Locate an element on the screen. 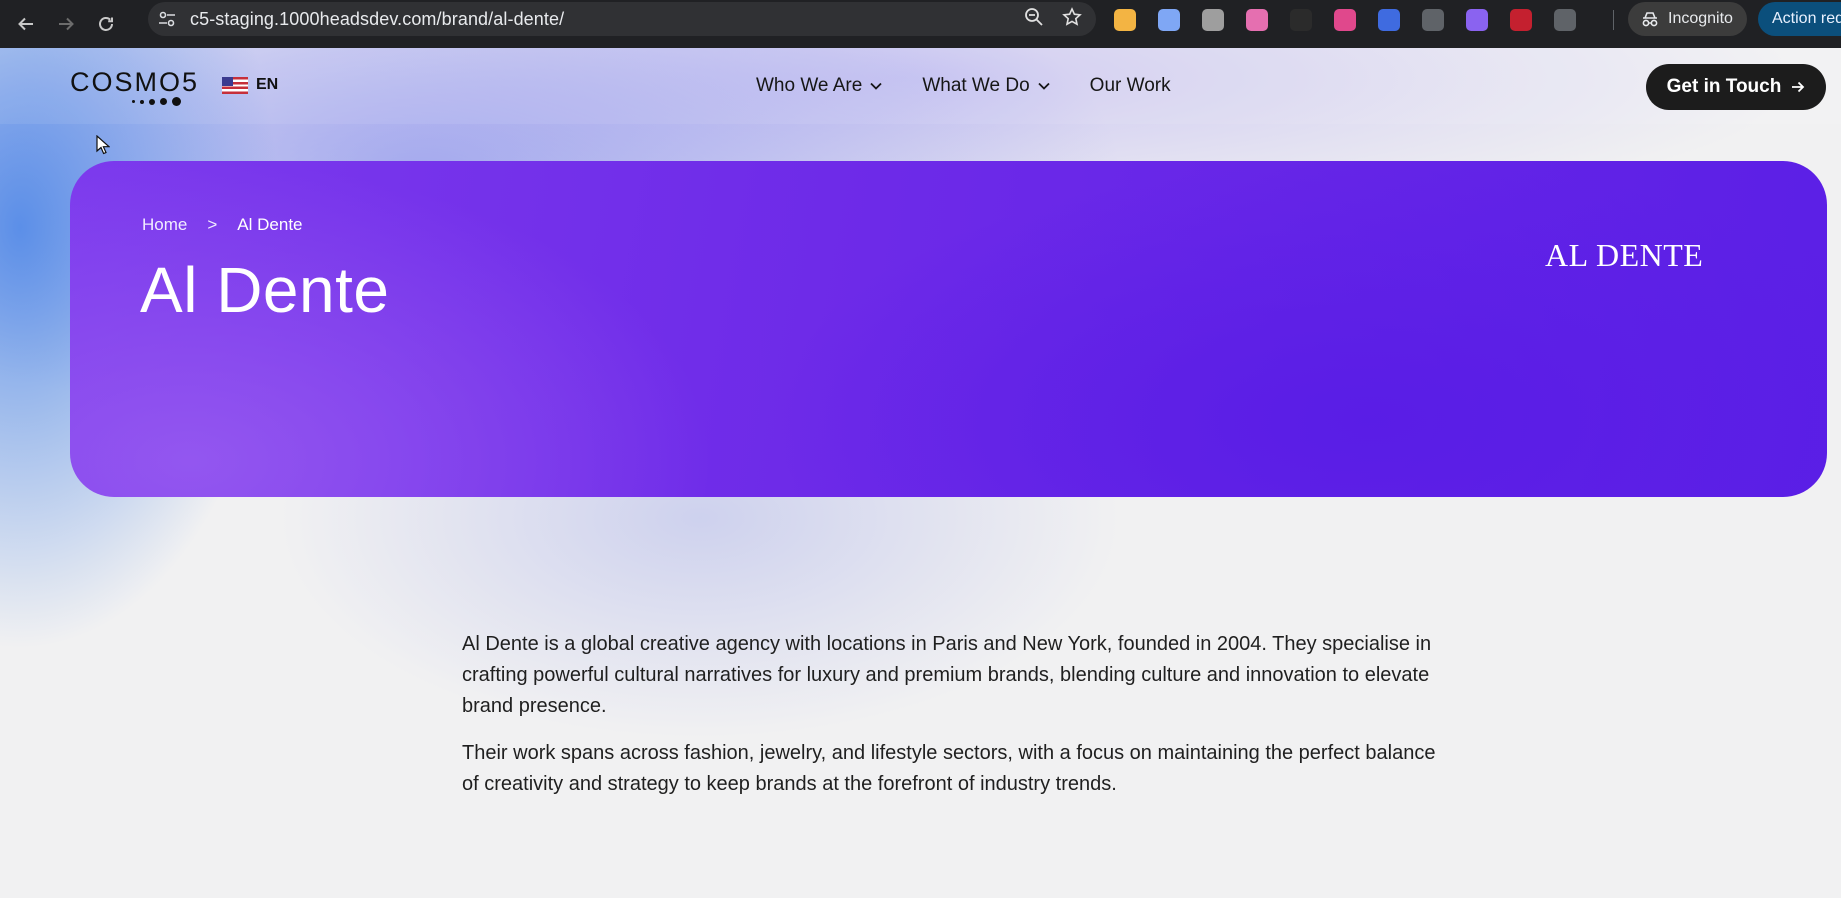 The width and height of the screenshot is (1841, 898). breadcrumb: Home > Al Dente is located at coordinates (222, 225).